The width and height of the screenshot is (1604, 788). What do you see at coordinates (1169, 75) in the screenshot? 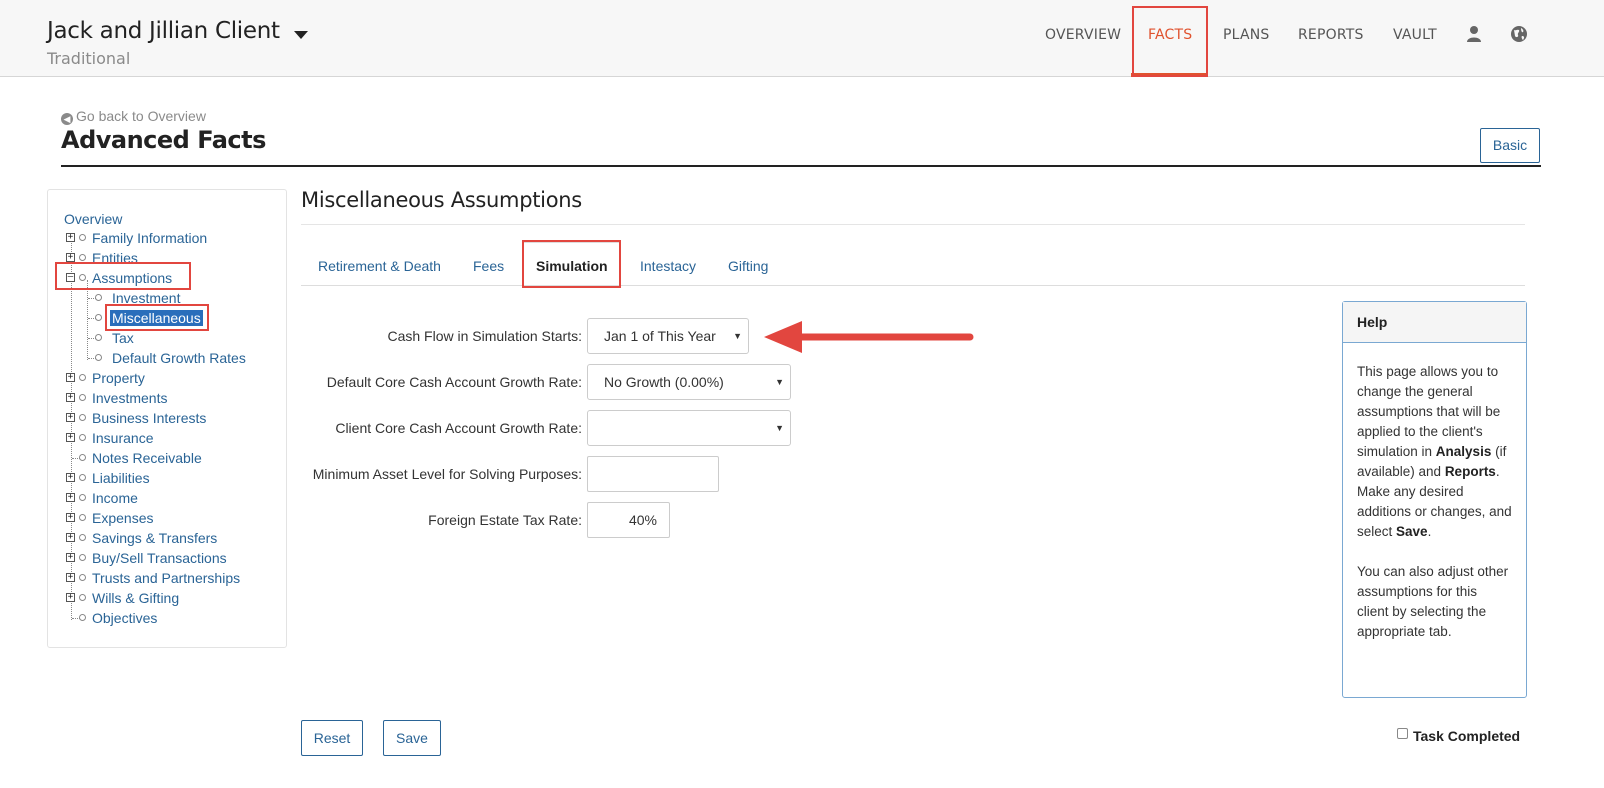
I see `nav-active-underline` at bounding box center [1169, 75].